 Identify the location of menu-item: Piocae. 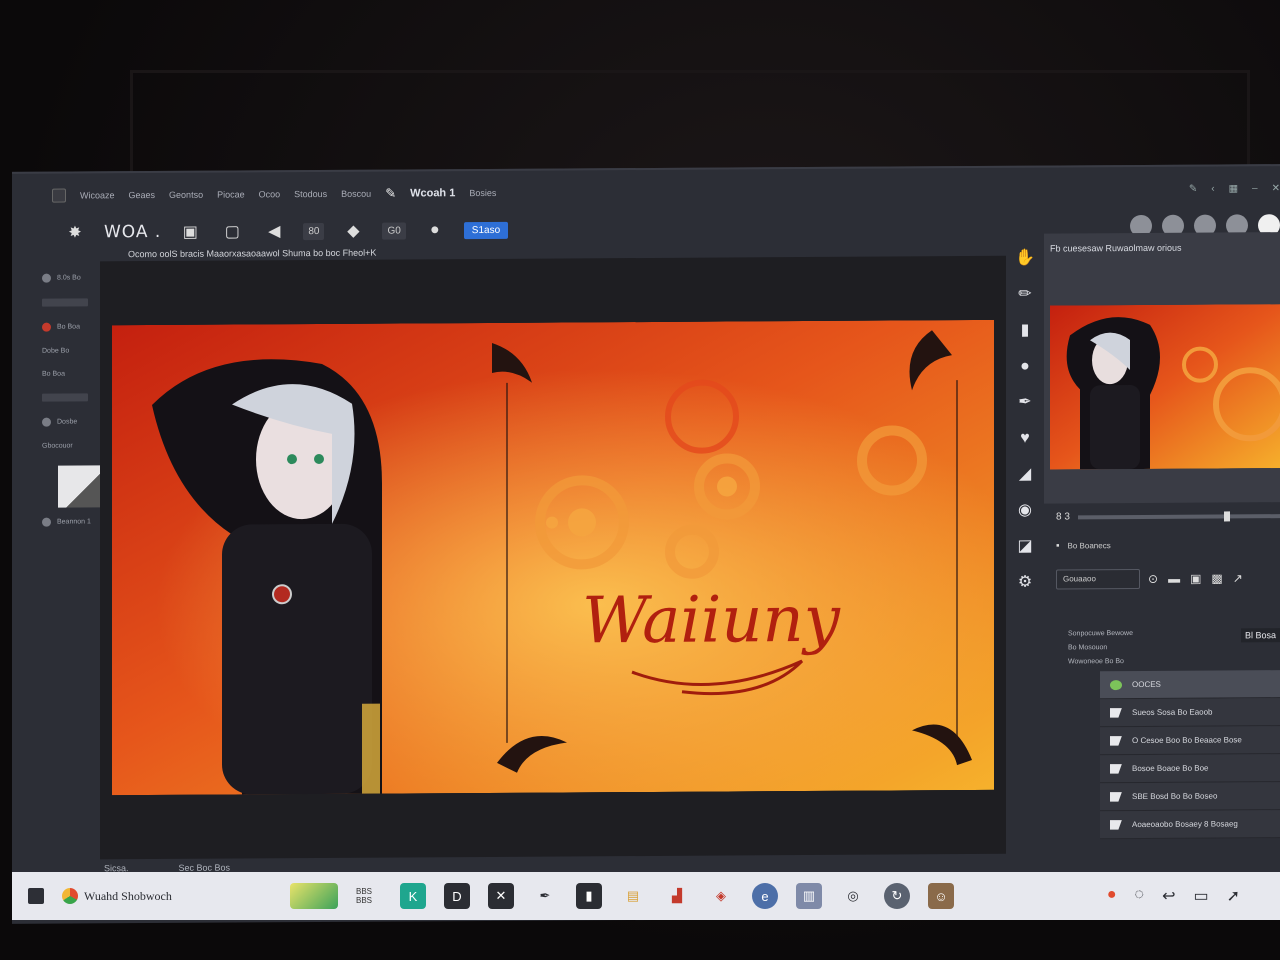
(231, 194).